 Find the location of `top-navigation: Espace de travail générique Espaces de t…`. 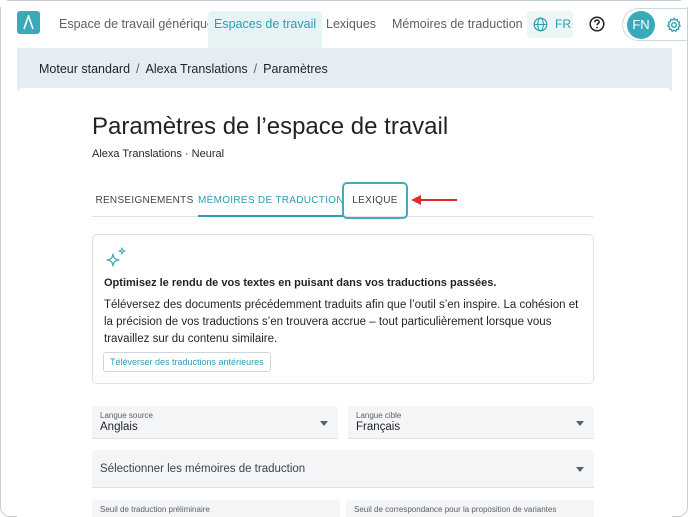

top-navigation: Espace de travail générique Espaces de t… is located at coordinates (344, 24).